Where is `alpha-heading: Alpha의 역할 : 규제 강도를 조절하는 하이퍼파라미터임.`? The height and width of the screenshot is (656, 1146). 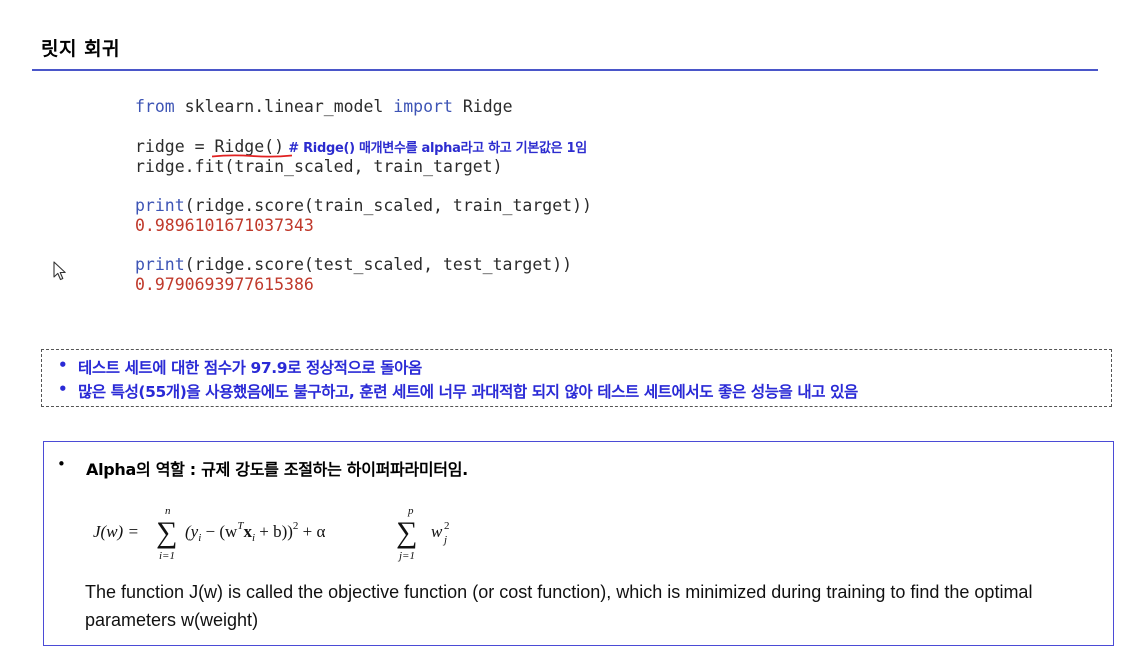 alpha-heading: Alpha의 역할 : 규제 강도를 조절하는 하이퍼파라미터임. is located at coordinates (277, 469).